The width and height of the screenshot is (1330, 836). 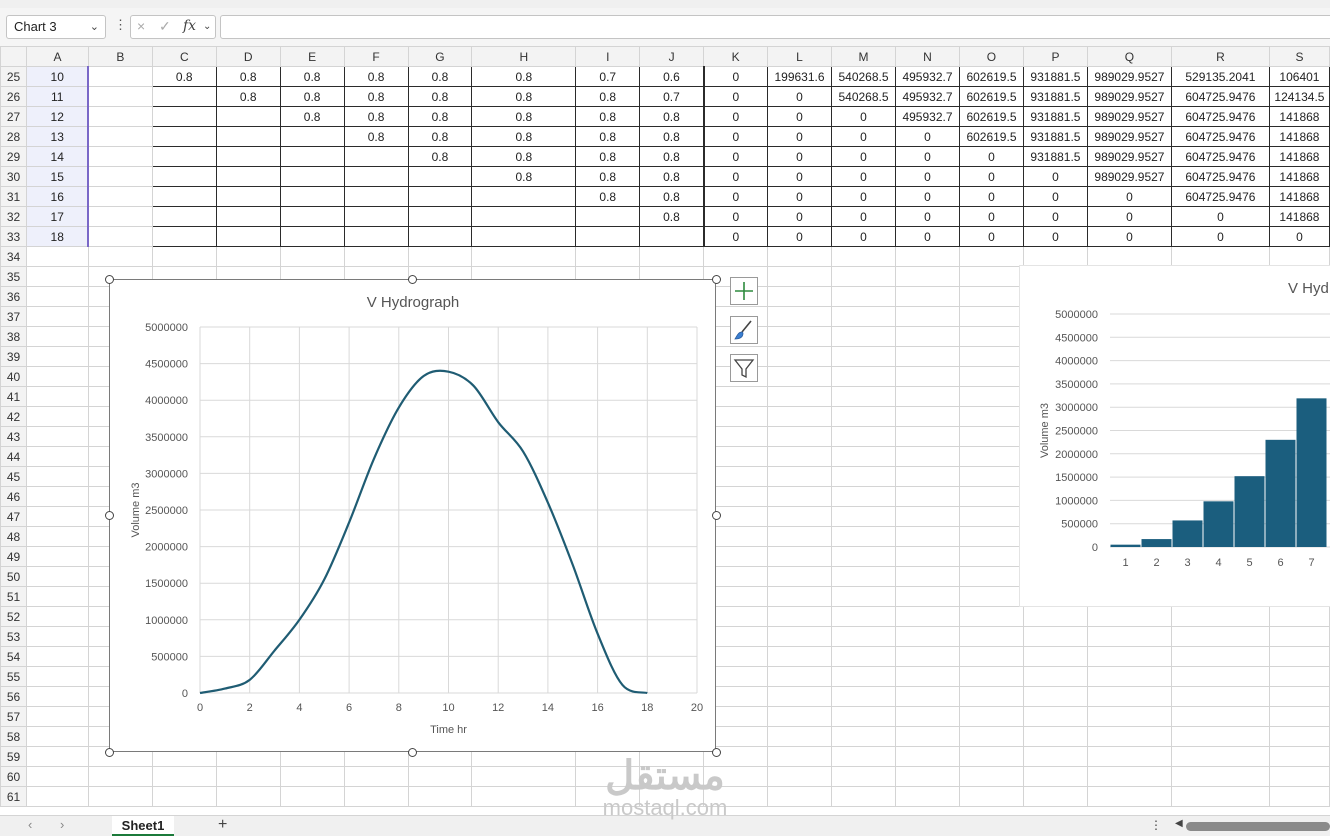 What do you see at coordinates (120, 76) in the screenshot?
I see `cell-b25` at bounding box center [120, 76].